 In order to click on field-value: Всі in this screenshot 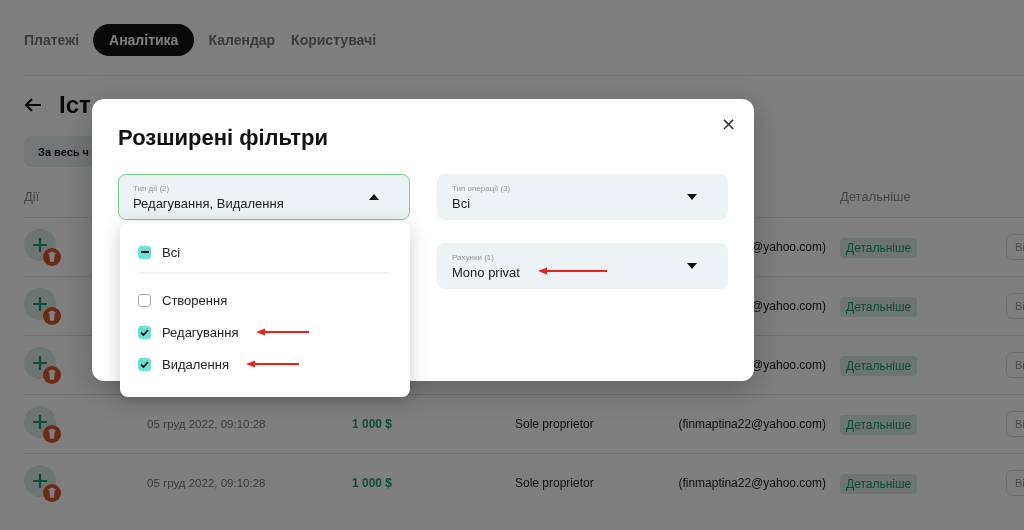, I will do `click(461, 203)`.